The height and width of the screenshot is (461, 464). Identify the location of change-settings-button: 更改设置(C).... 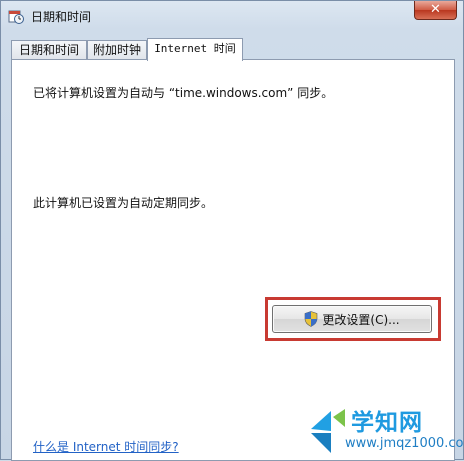
(352, 319).